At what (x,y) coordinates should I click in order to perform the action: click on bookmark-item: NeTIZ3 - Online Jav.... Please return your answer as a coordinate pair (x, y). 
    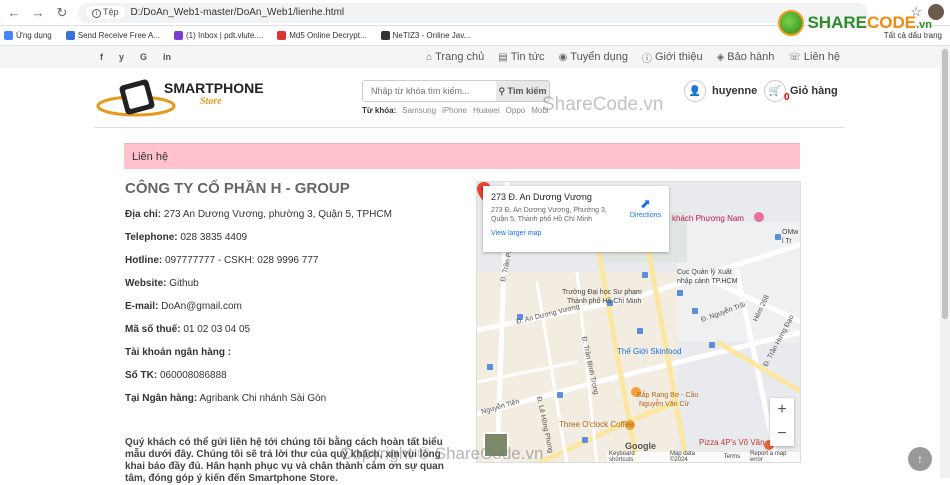
    Looking at the image, I should click on (425, 35).